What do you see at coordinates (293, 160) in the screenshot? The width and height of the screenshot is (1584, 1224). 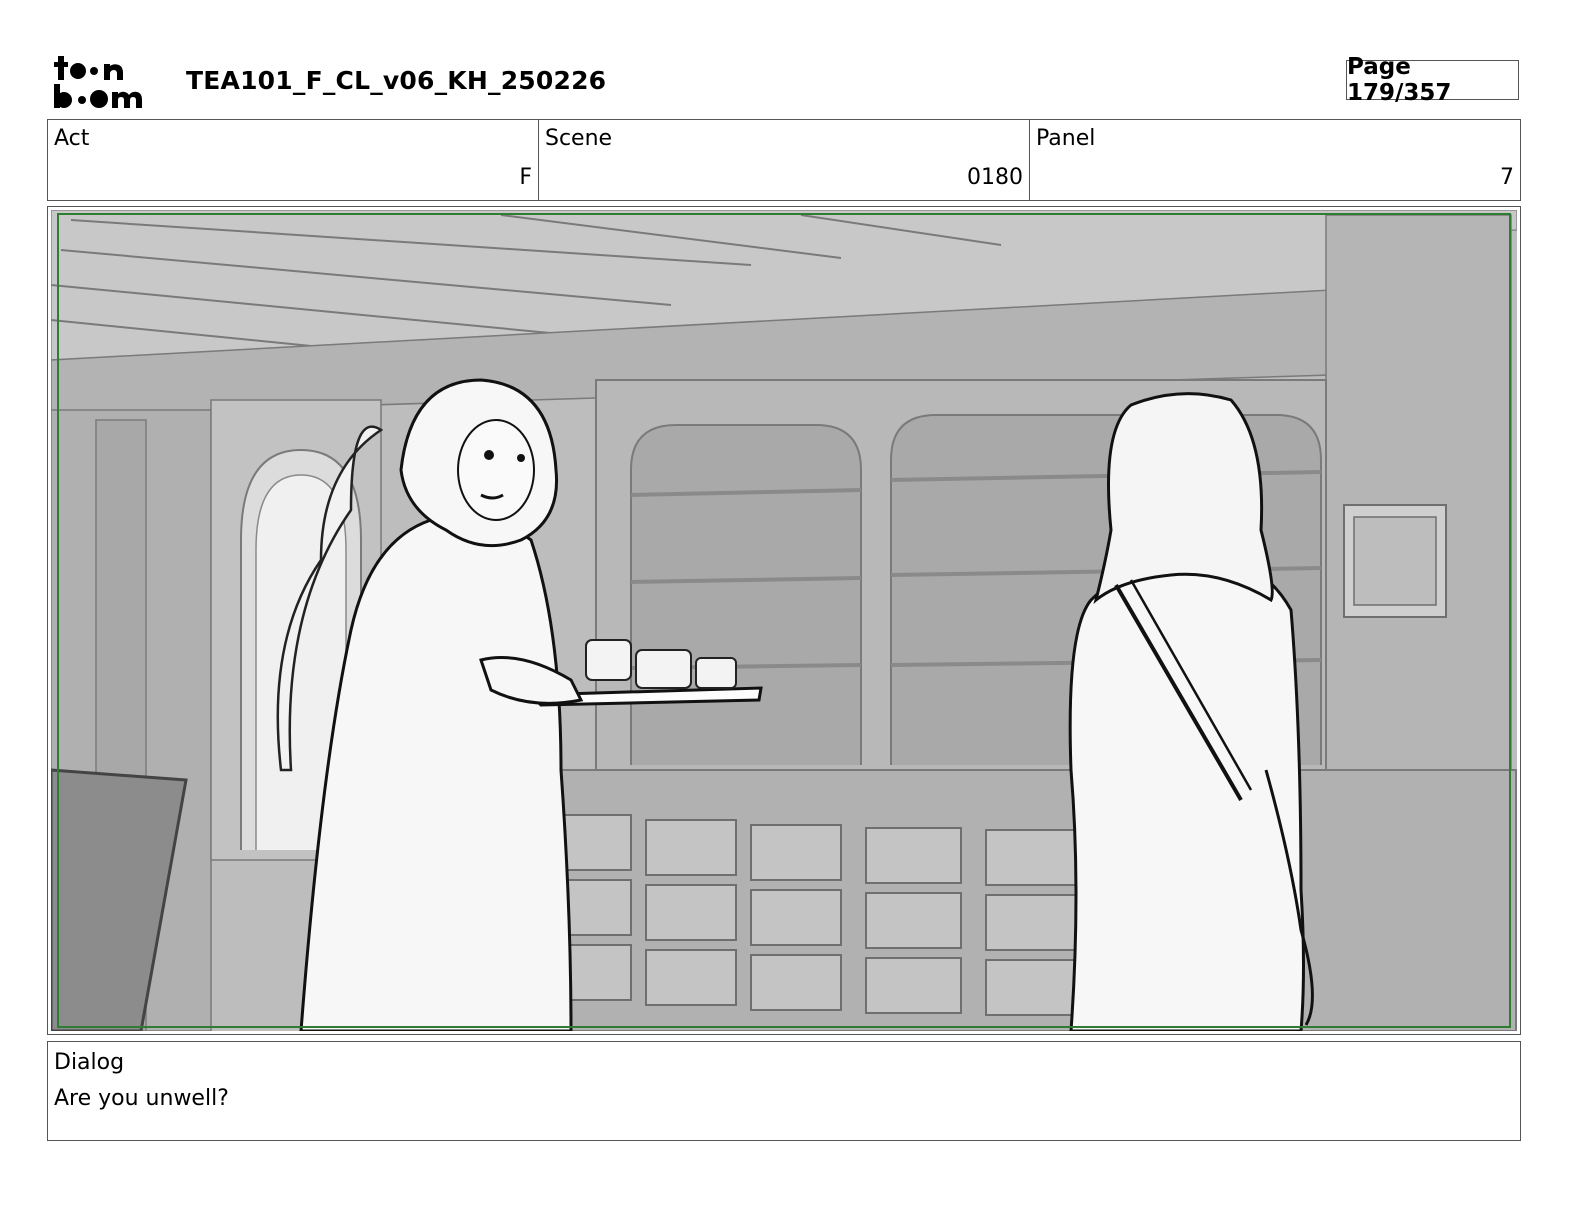 I see `act-cell: Act F` at bounding box center [293, 160].